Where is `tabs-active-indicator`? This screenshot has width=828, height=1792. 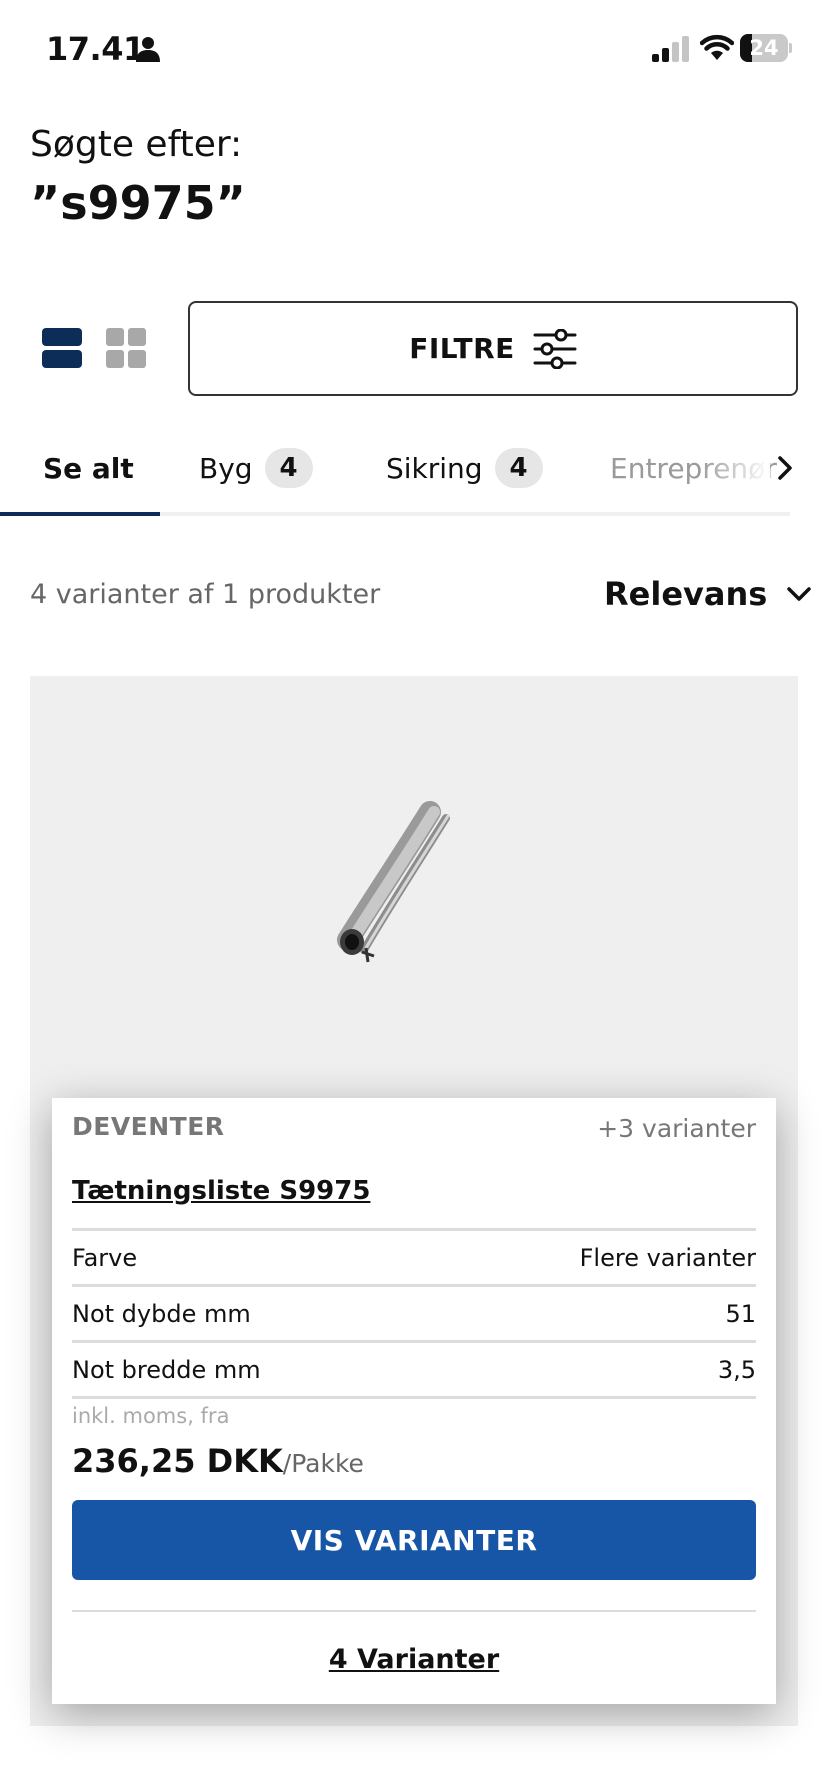 tabs-active-indicator is located at coordinates (80, 514).